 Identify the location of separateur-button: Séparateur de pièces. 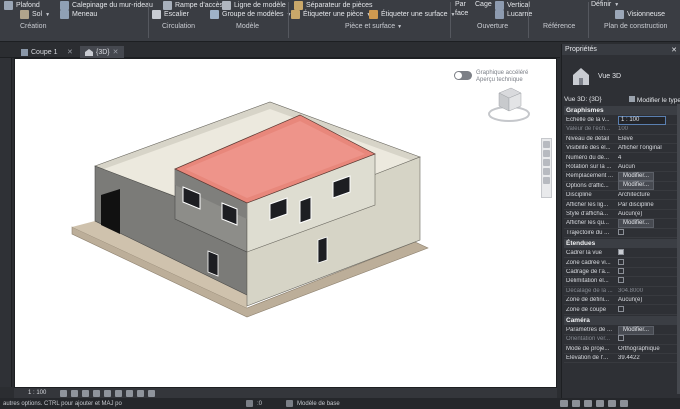
(333, 5).